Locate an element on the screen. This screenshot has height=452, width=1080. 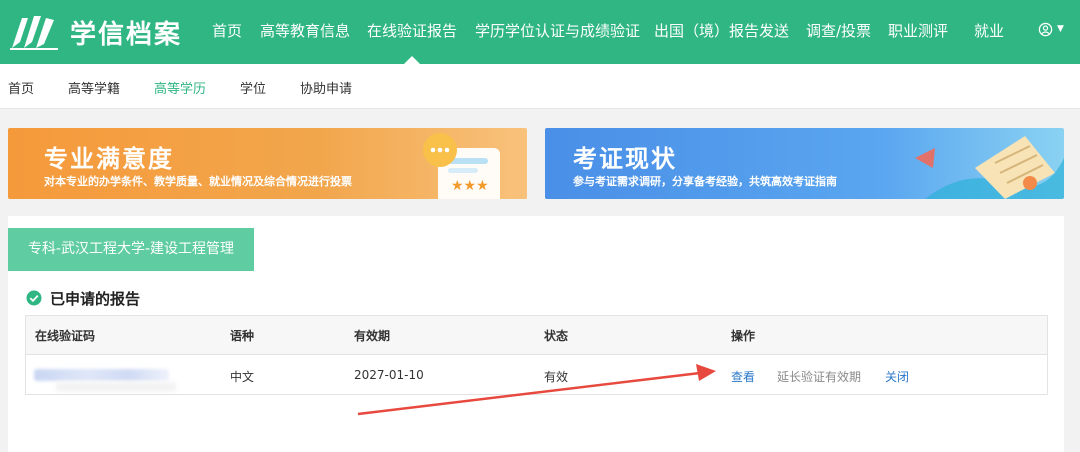
cell-expiry: 2027-01-10 is located at coordinates (389, 375).